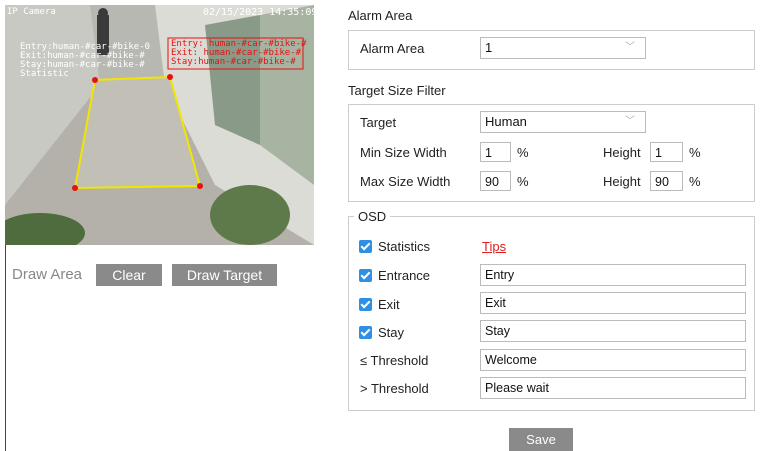 The image size is (760, 451). I want to click on target-value: Human, so click(506, 121).